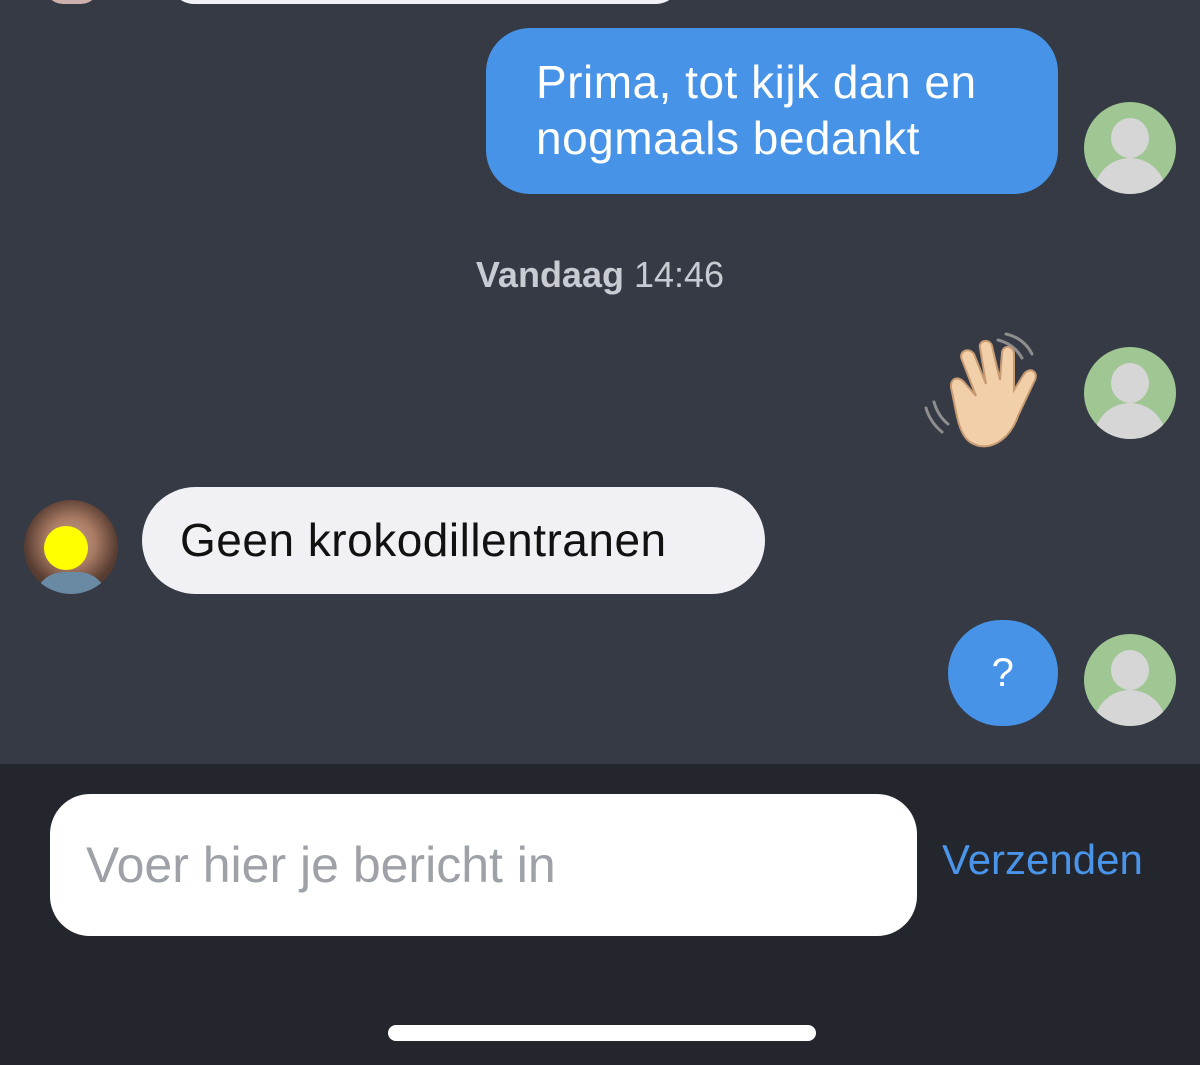 This screenshot has height=1065, width=1200. Describe the element at coordinates (1003, 673) in the screenshot. I see `outgoing-message-bubble: ?` at that location.